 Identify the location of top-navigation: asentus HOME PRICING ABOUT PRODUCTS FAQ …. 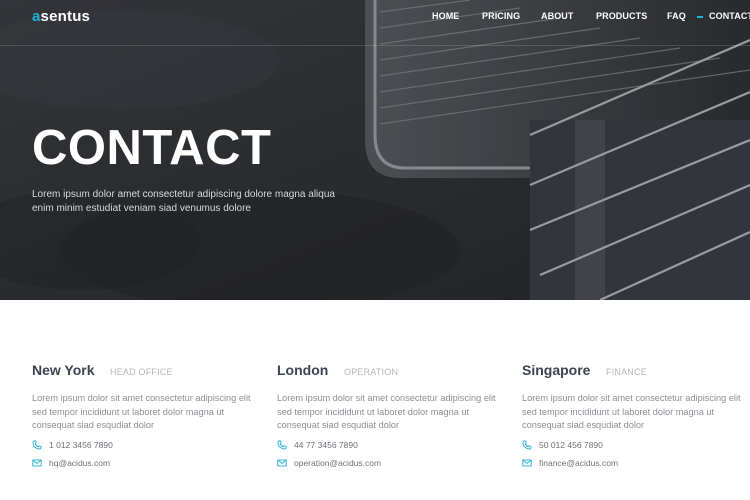
(375, 23).